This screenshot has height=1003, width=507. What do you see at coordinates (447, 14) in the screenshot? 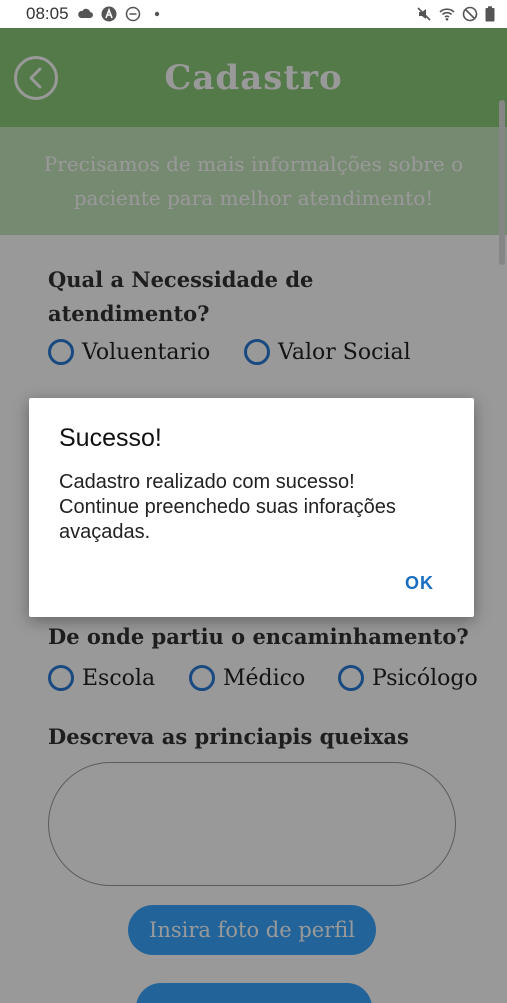
I see `wifi-icon` at bounding box center [447, 14].